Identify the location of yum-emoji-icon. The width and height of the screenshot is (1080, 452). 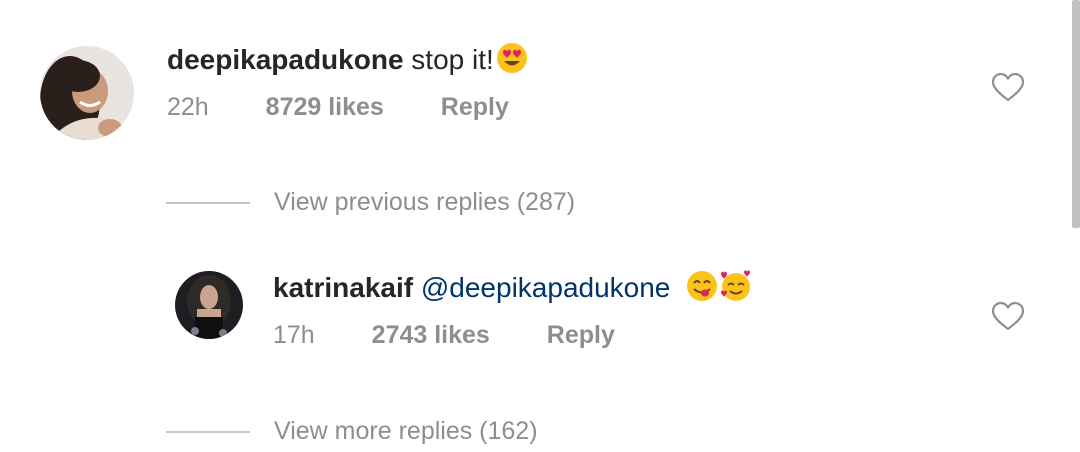
(702, 286).